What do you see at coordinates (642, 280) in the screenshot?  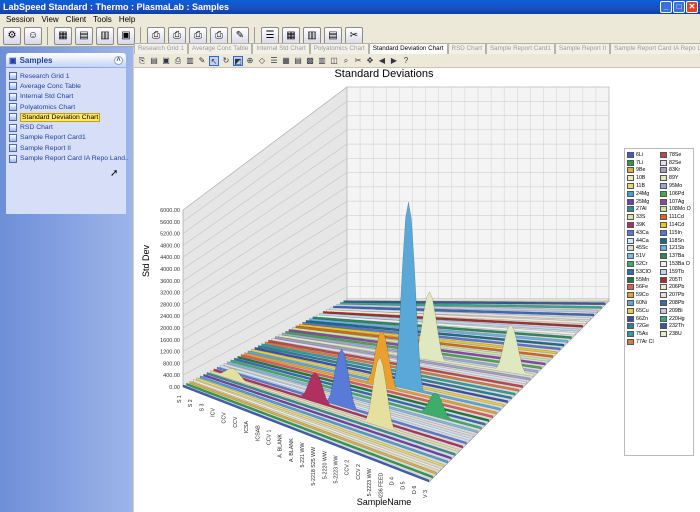 I see `legend-item: 55Mn` at bounding box center [642, 280].